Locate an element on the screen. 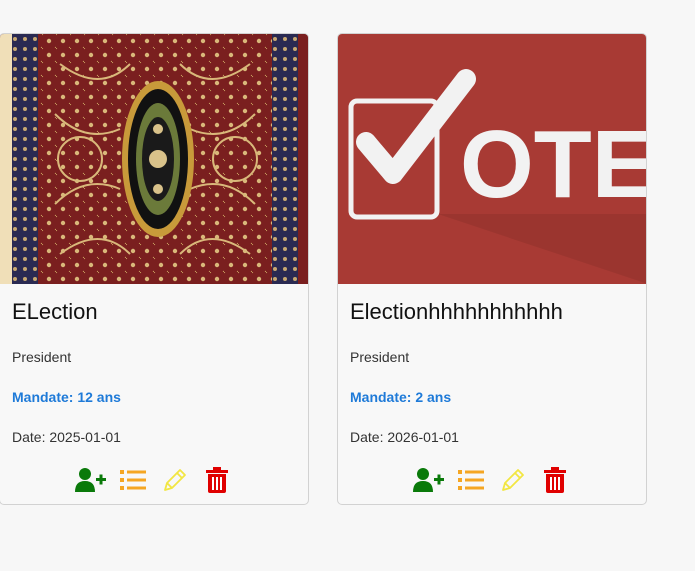 The height and width of the screenshot is (571, 695). card-title: ELection is located at coordinates (55, 311).